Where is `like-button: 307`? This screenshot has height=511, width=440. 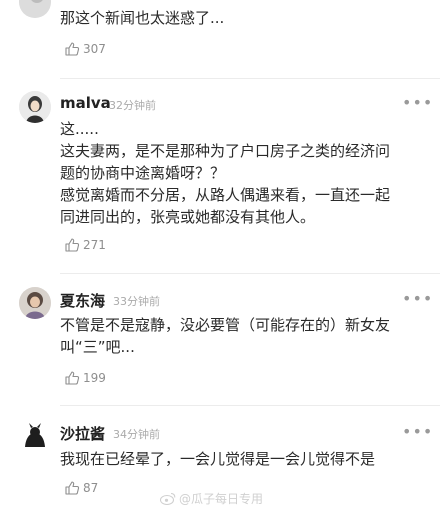 like-button: 307 is located at coordinates (85, 49).